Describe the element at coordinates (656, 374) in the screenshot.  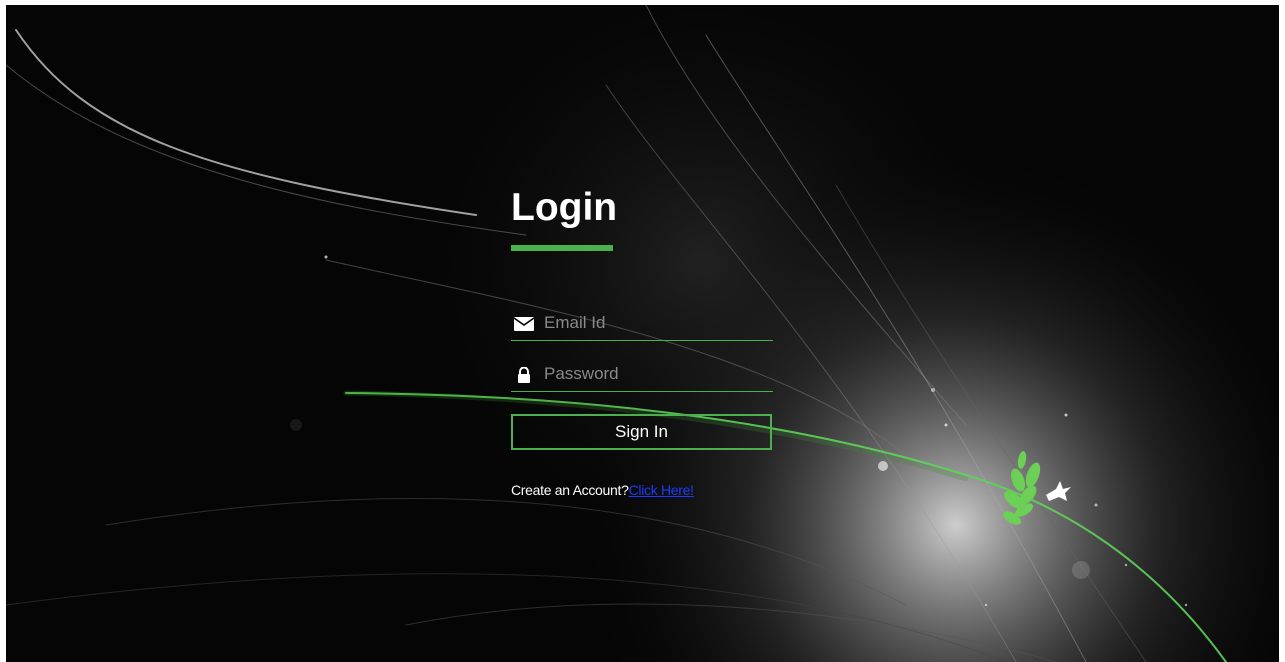
I see `password-input` at that location.